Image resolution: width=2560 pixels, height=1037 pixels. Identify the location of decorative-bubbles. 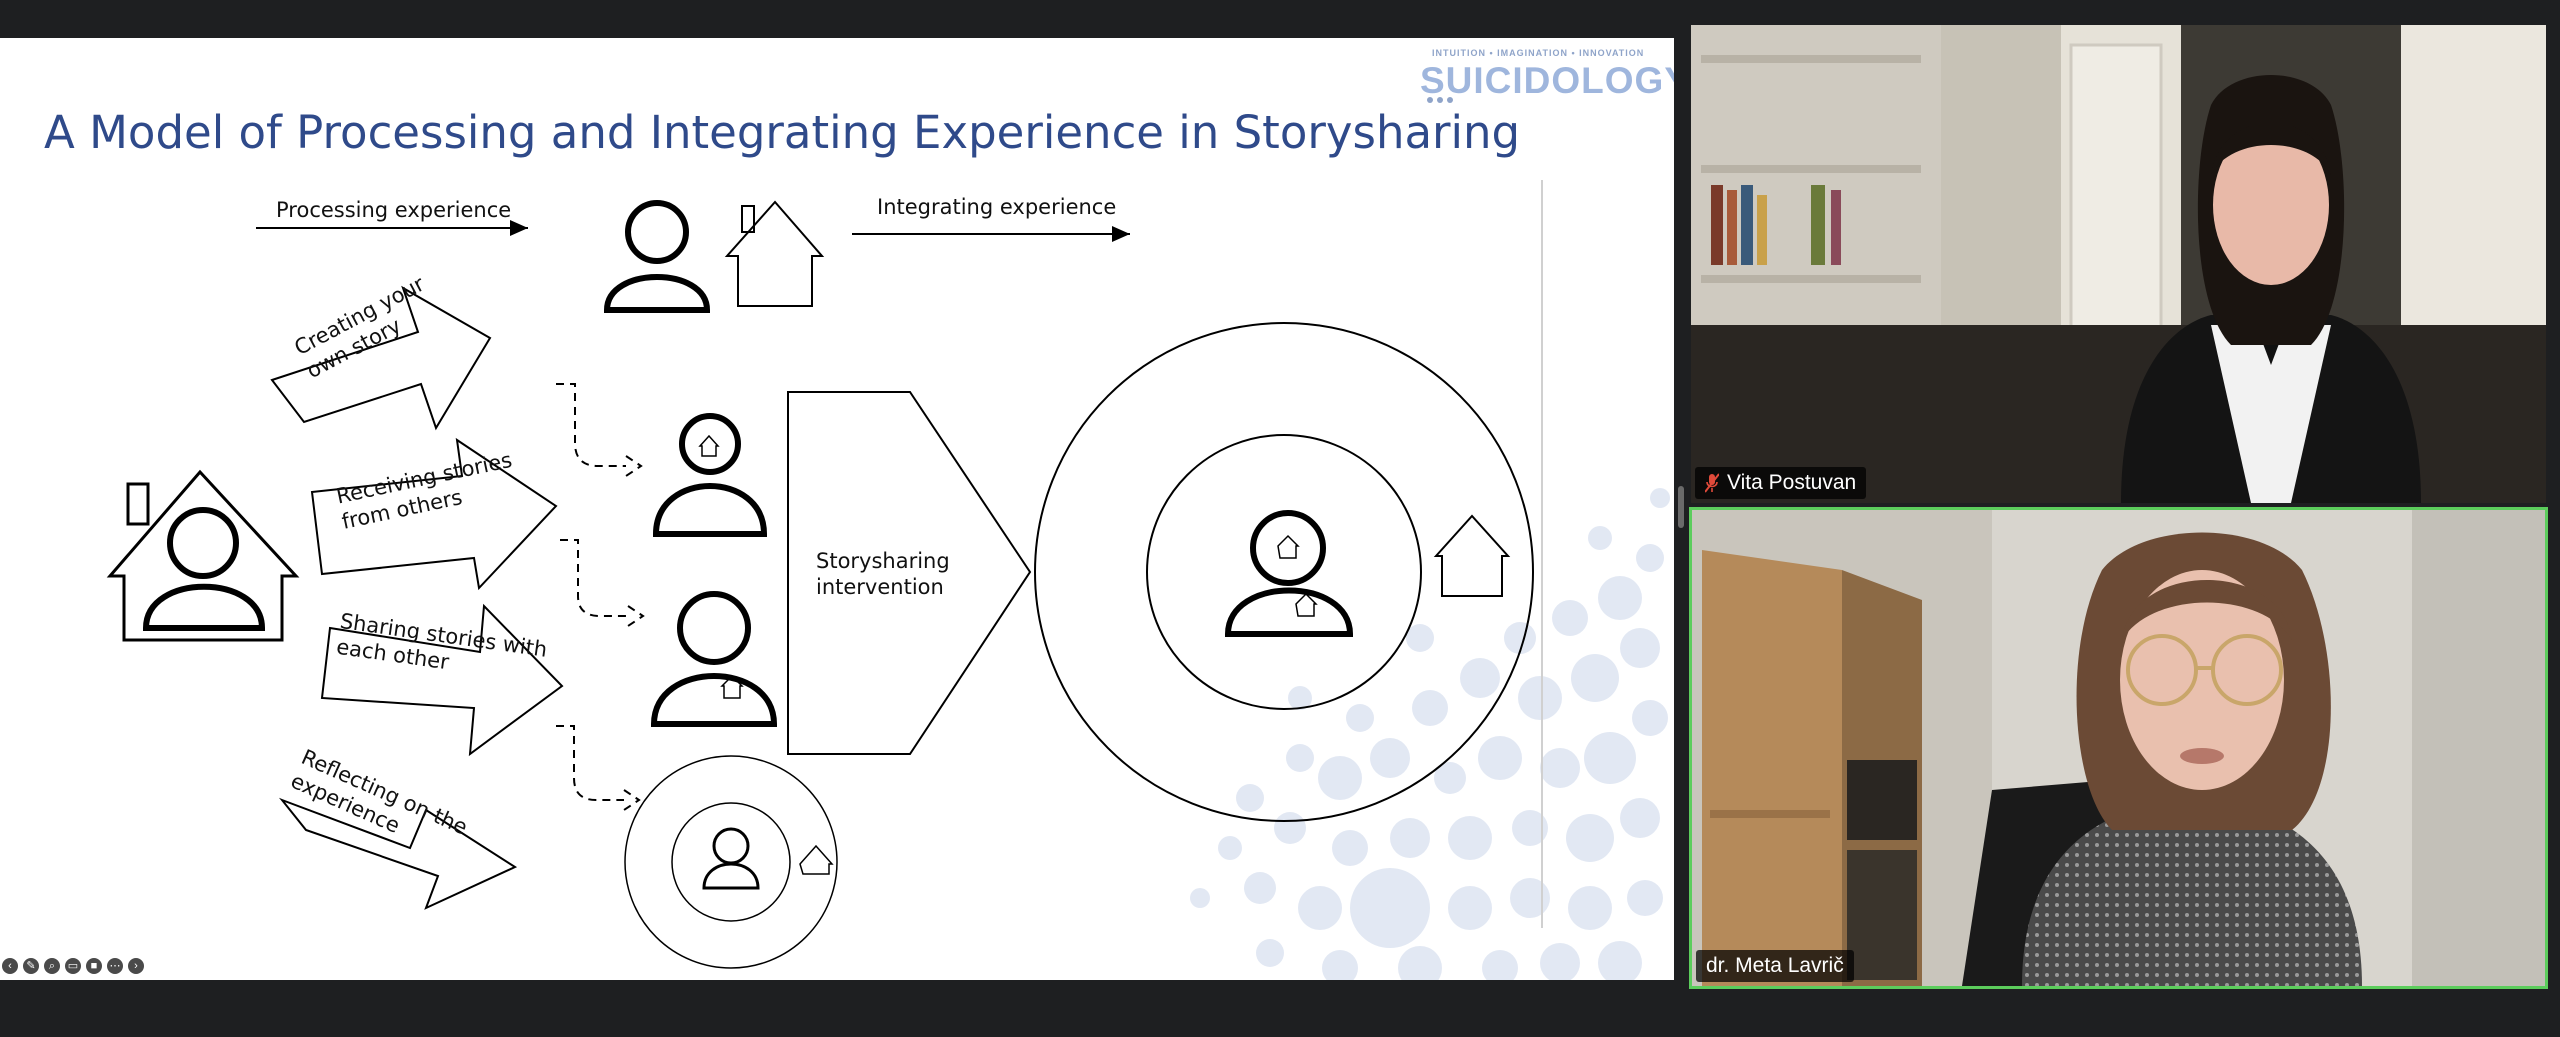
(1430, 734).